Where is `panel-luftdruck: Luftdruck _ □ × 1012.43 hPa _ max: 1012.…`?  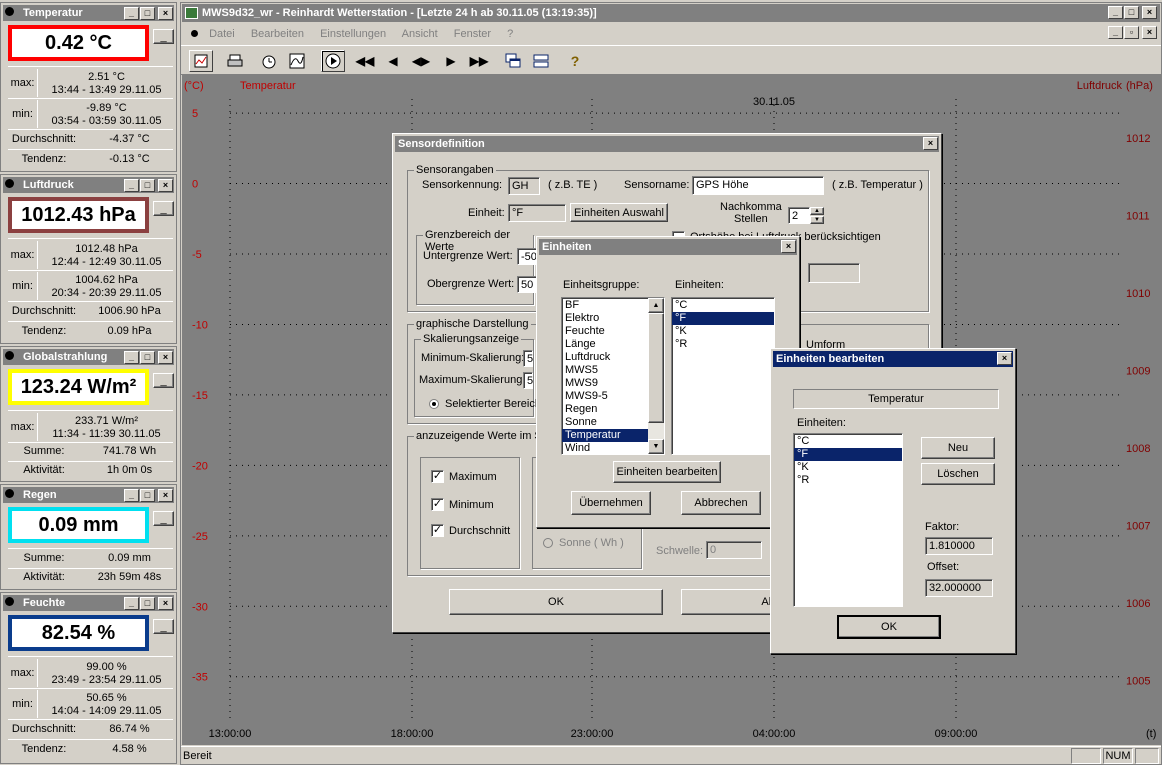
panel-luftdruck: Luftdruck _ □ × 1012.43 hPa _ max: 1012.… is located at coordinates (88, 259).